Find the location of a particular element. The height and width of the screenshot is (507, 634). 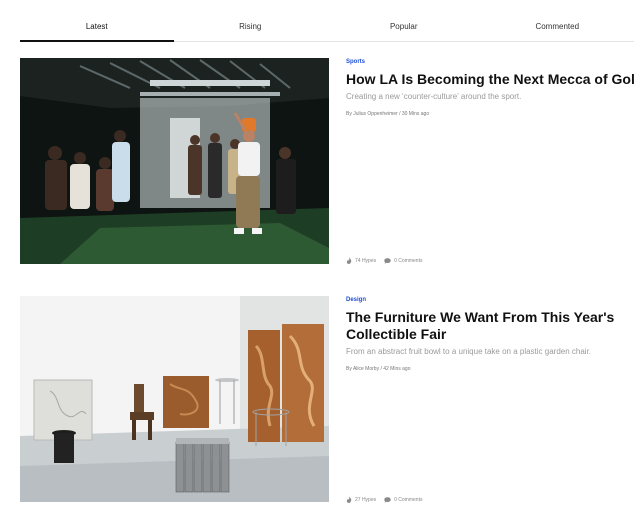

article-byline: By Alice Morby / 42 Mins ago is located at coordinates (378, 369).